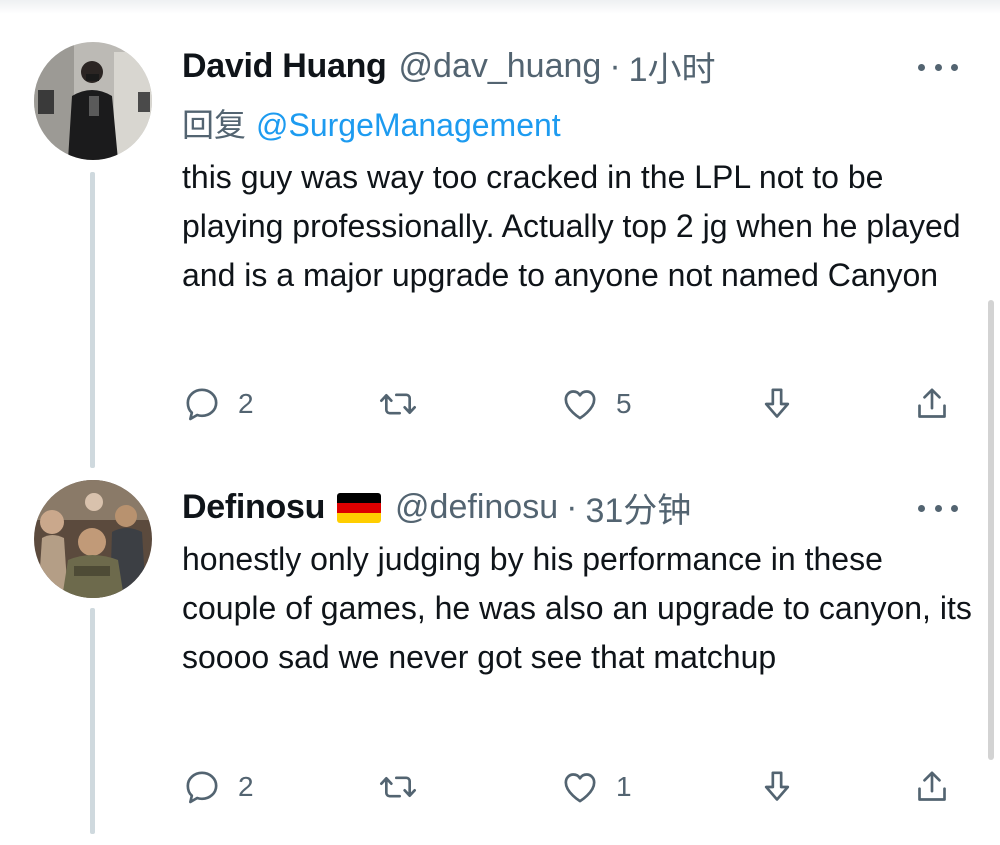 This screenshot has height=845, width=1000. Describe the element at coordinates (991, 530) in the screenshot. I see `scrollbar` at that location.